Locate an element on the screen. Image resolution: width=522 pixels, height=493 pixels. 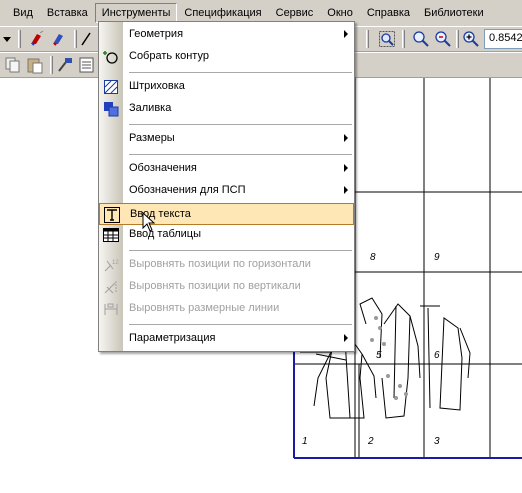
menu-item-label: Обозначения is located at coordinates (163, 168).